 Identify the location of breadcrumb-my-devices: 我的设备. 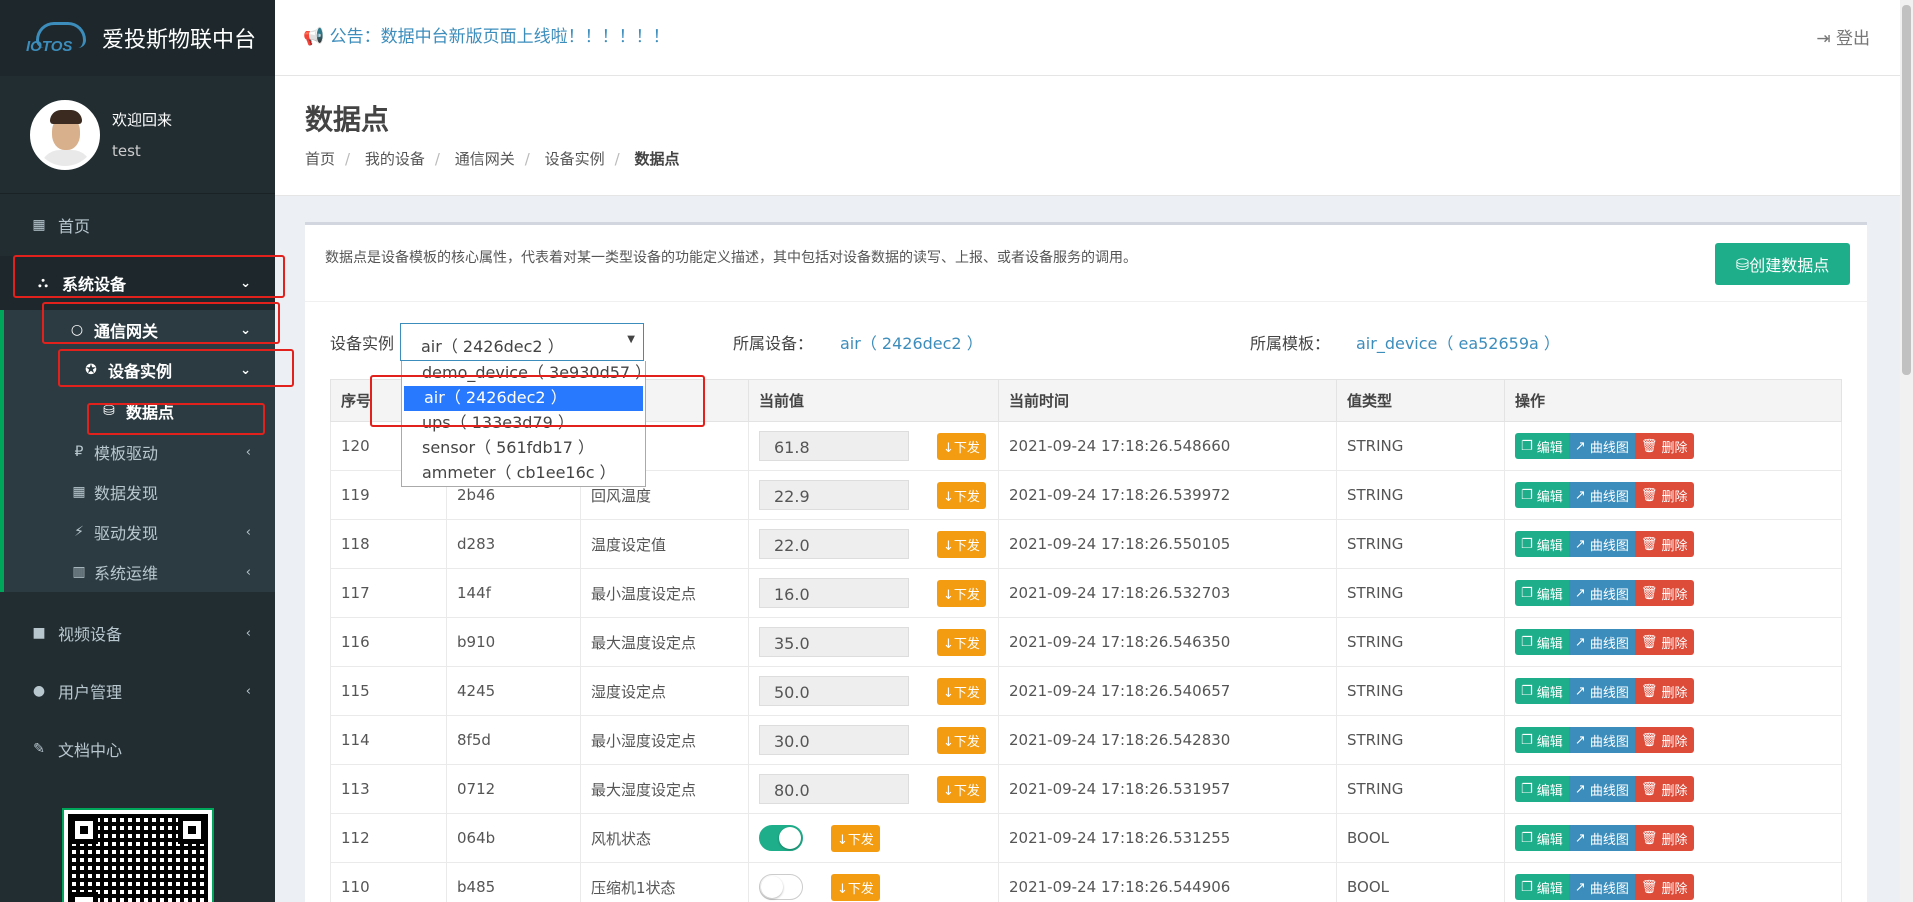
(395, 159).